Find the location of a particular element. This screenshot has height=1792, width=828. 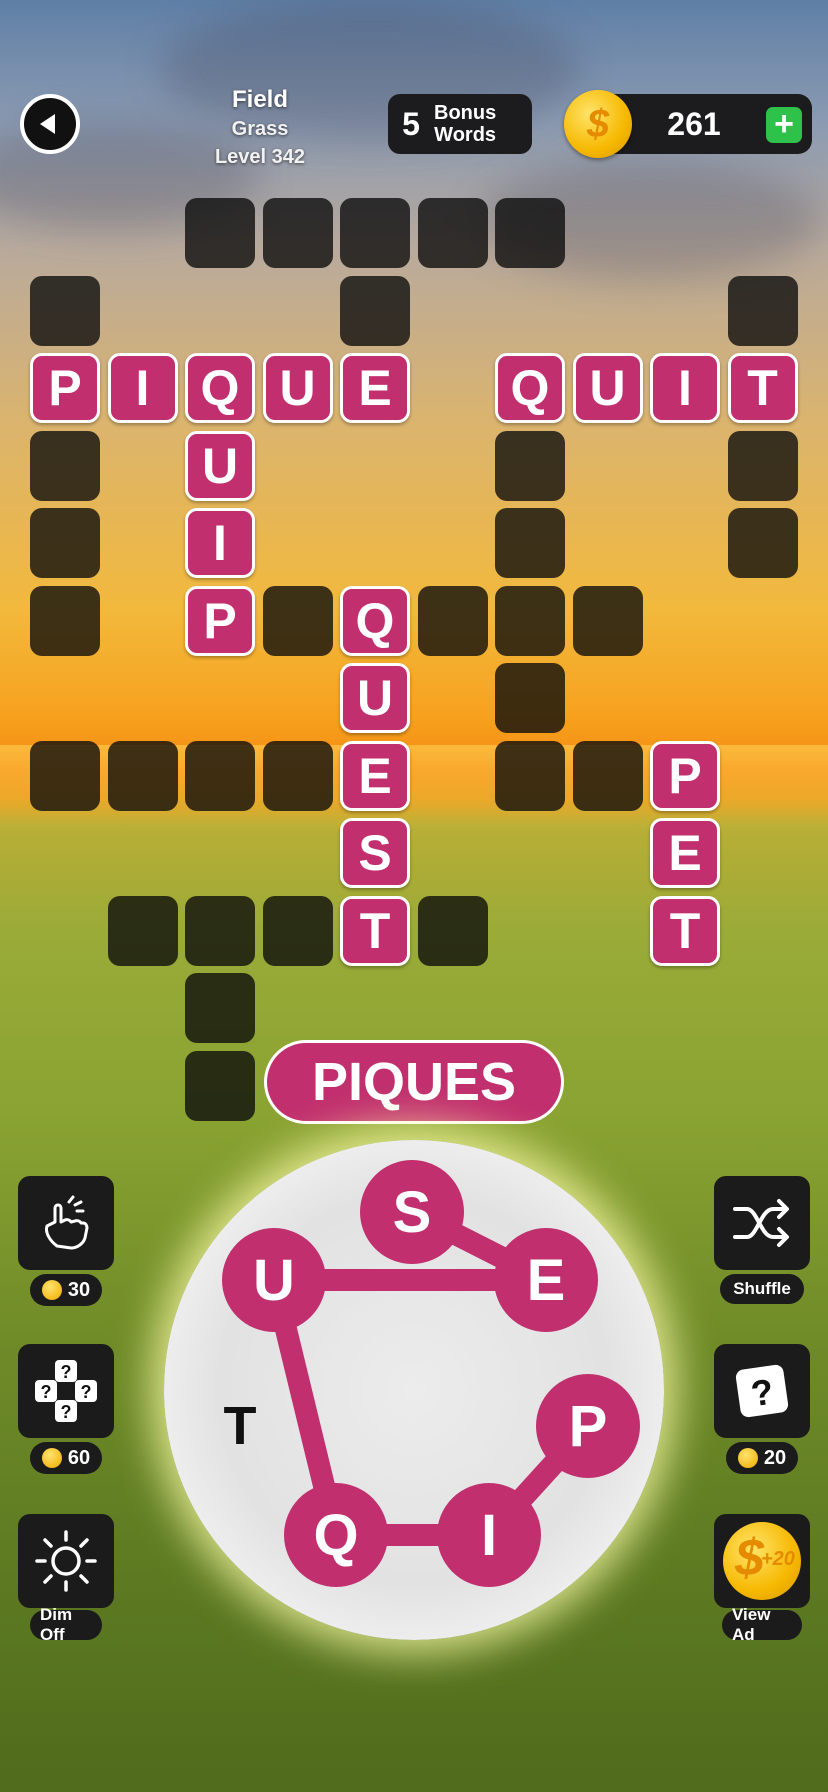

cost-value: 30 is located at coordinates (79, 1289).